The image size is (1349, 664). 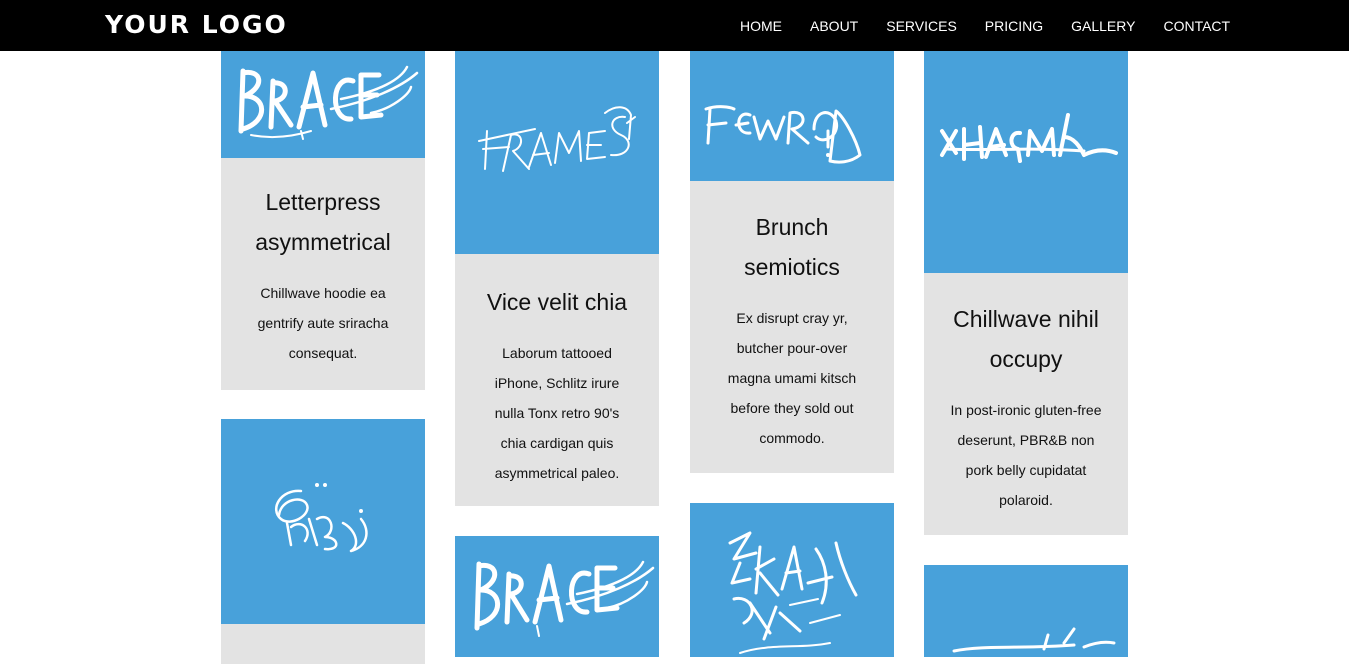 I want to click on card-body, so click(x=323, y=644).